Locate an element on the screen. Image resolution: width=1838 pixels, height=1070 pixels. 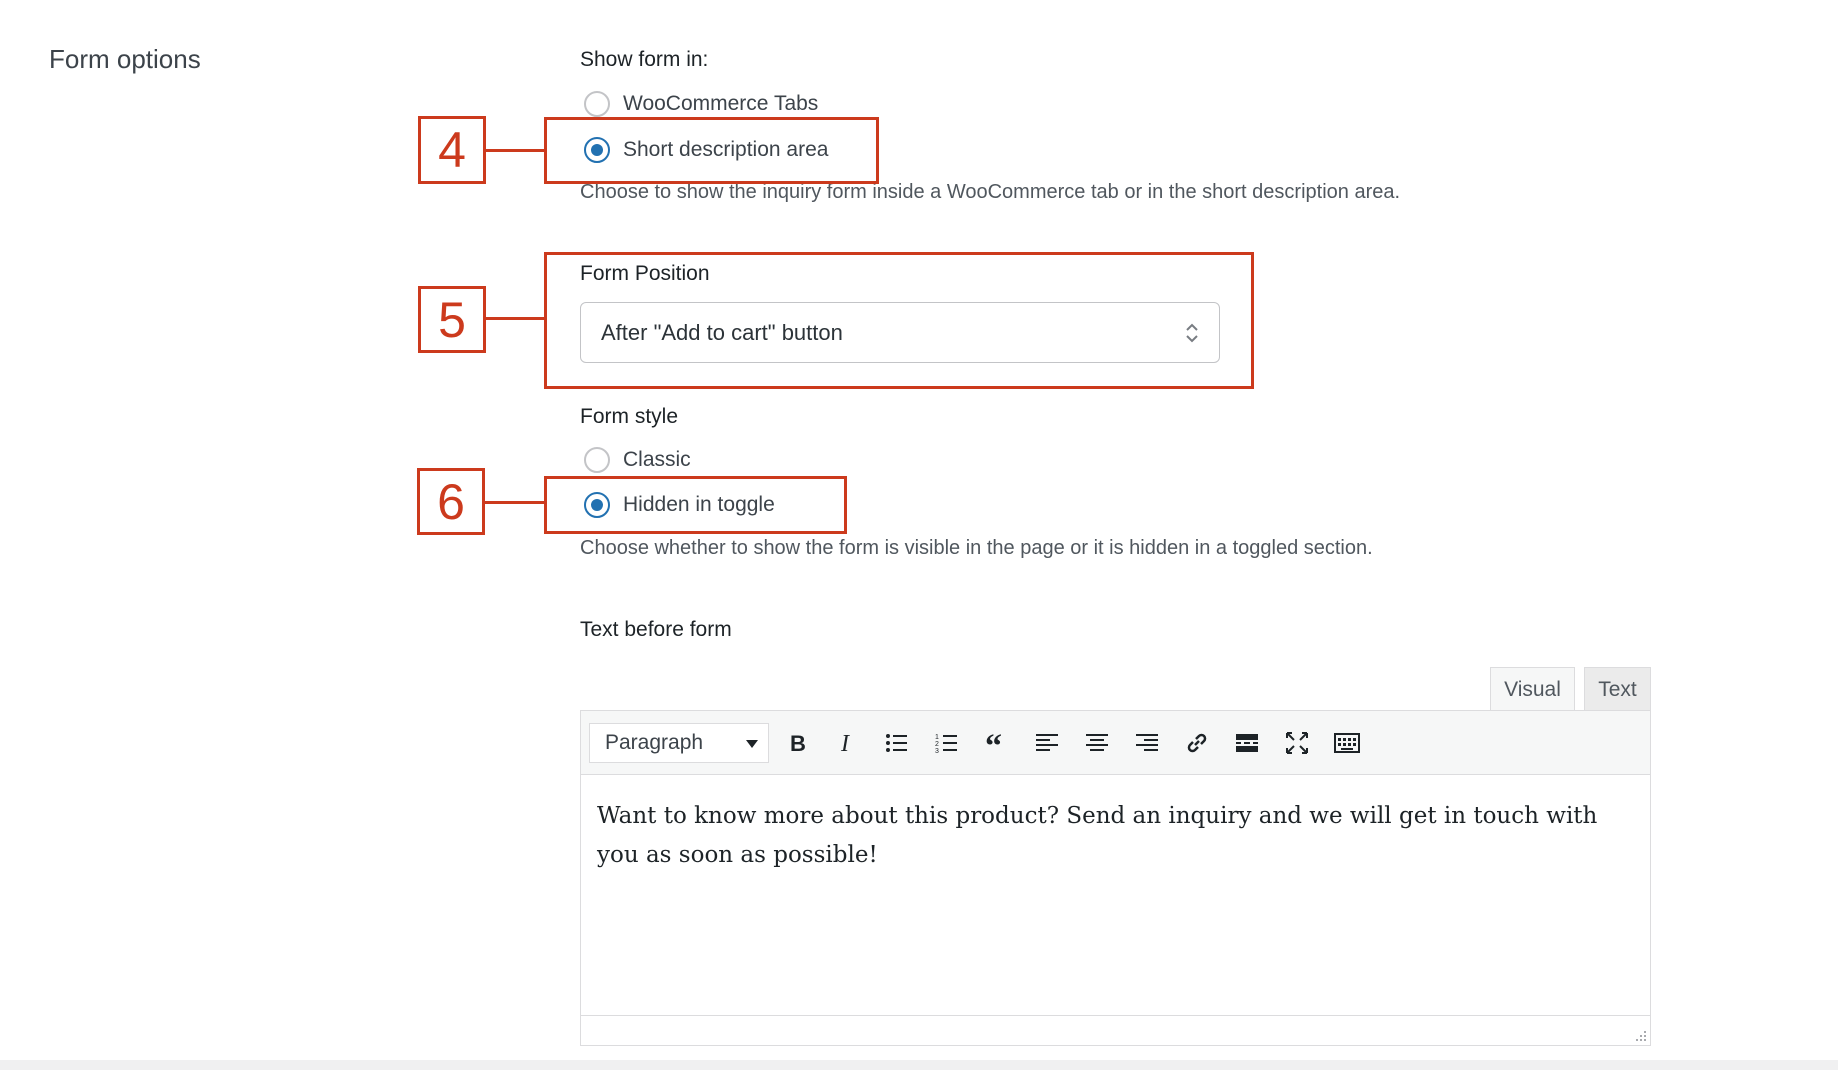
radio-option-woocommerce-tabs: WooCommerce Tabs is located at coordinates (701, 104).